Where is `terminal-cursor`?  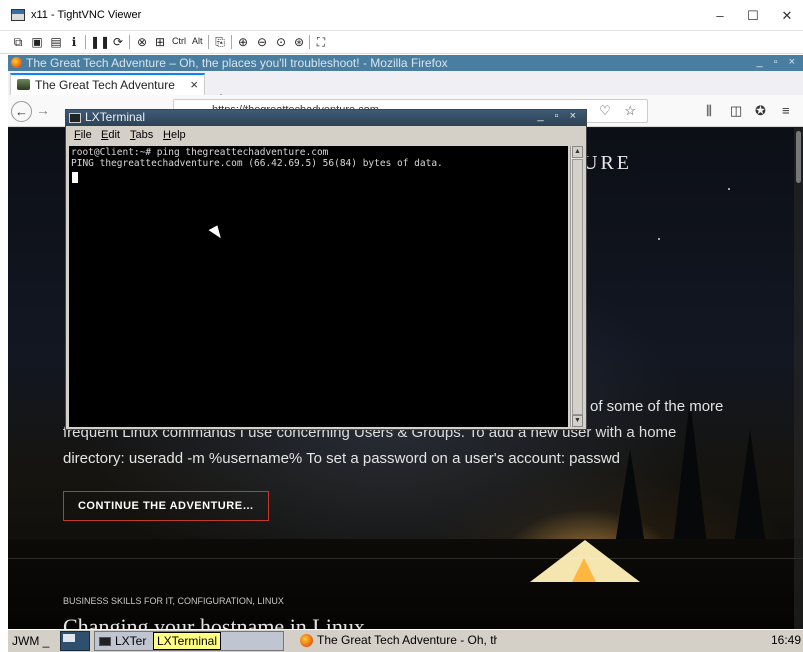 terminal-cursor is located at coordinates (75, 177).